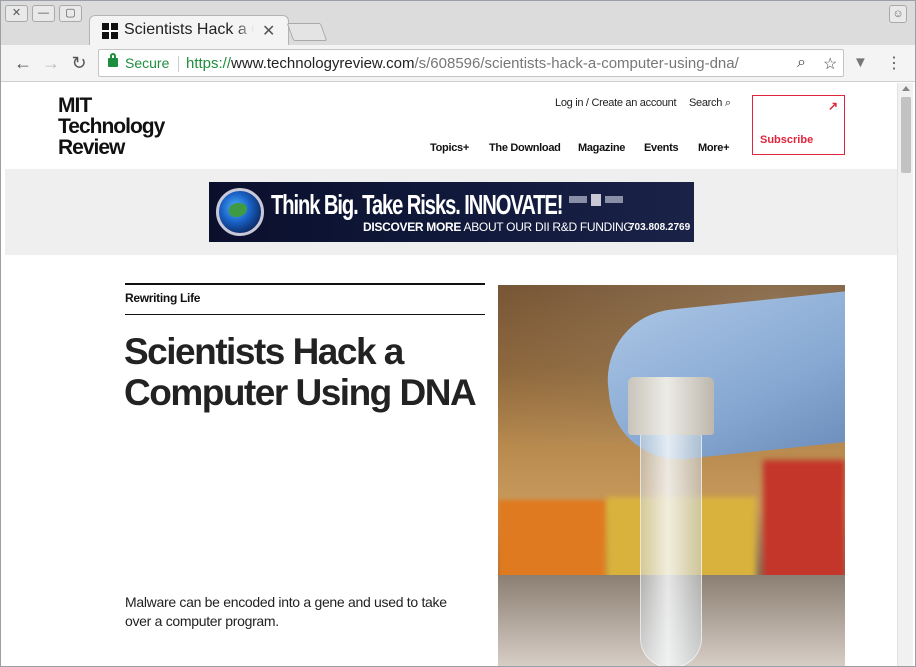  What do you see at coordinates (787, 140) in the screenshot?
I see `subscribe-label: Subscribe` at bounding box center [787, 140].